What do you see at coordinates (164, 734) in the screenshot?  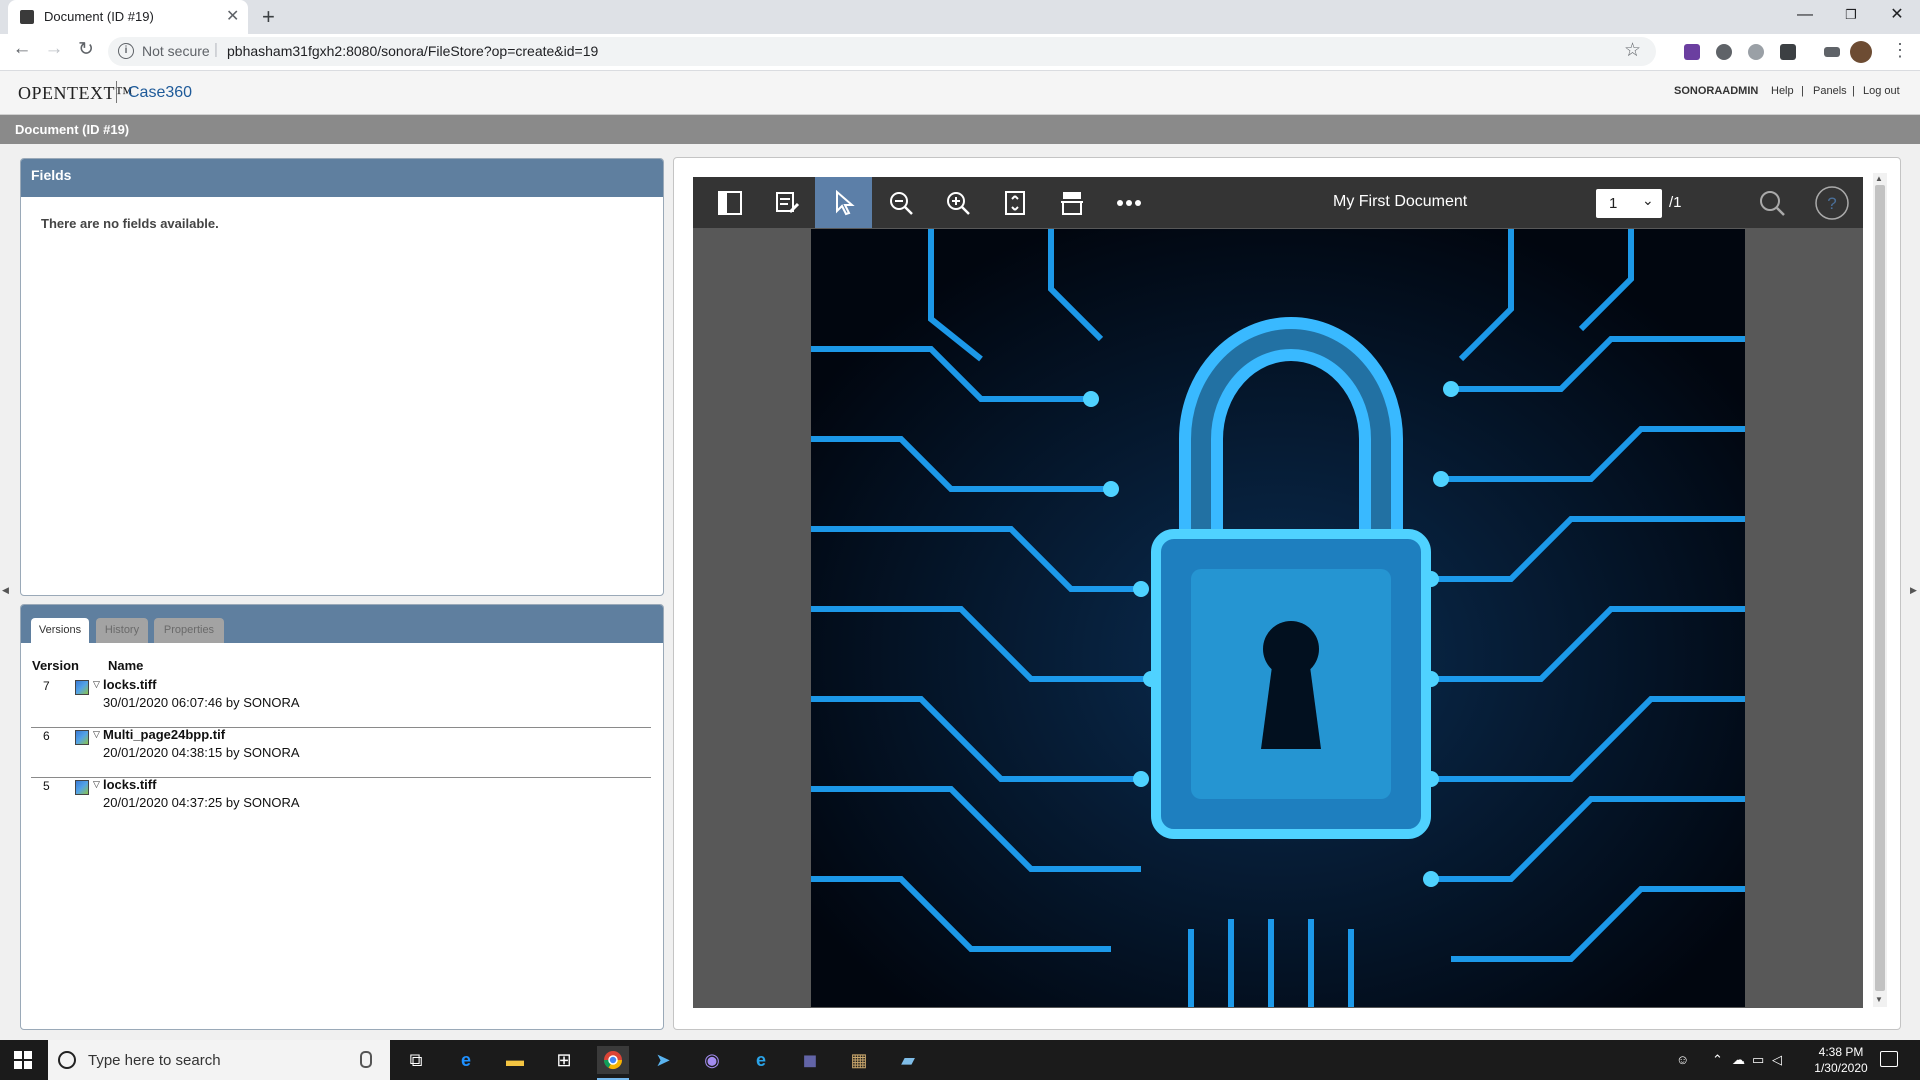 I see `version-file-name: Multi_page24bpp.tif` at bounding box center [164, 734].